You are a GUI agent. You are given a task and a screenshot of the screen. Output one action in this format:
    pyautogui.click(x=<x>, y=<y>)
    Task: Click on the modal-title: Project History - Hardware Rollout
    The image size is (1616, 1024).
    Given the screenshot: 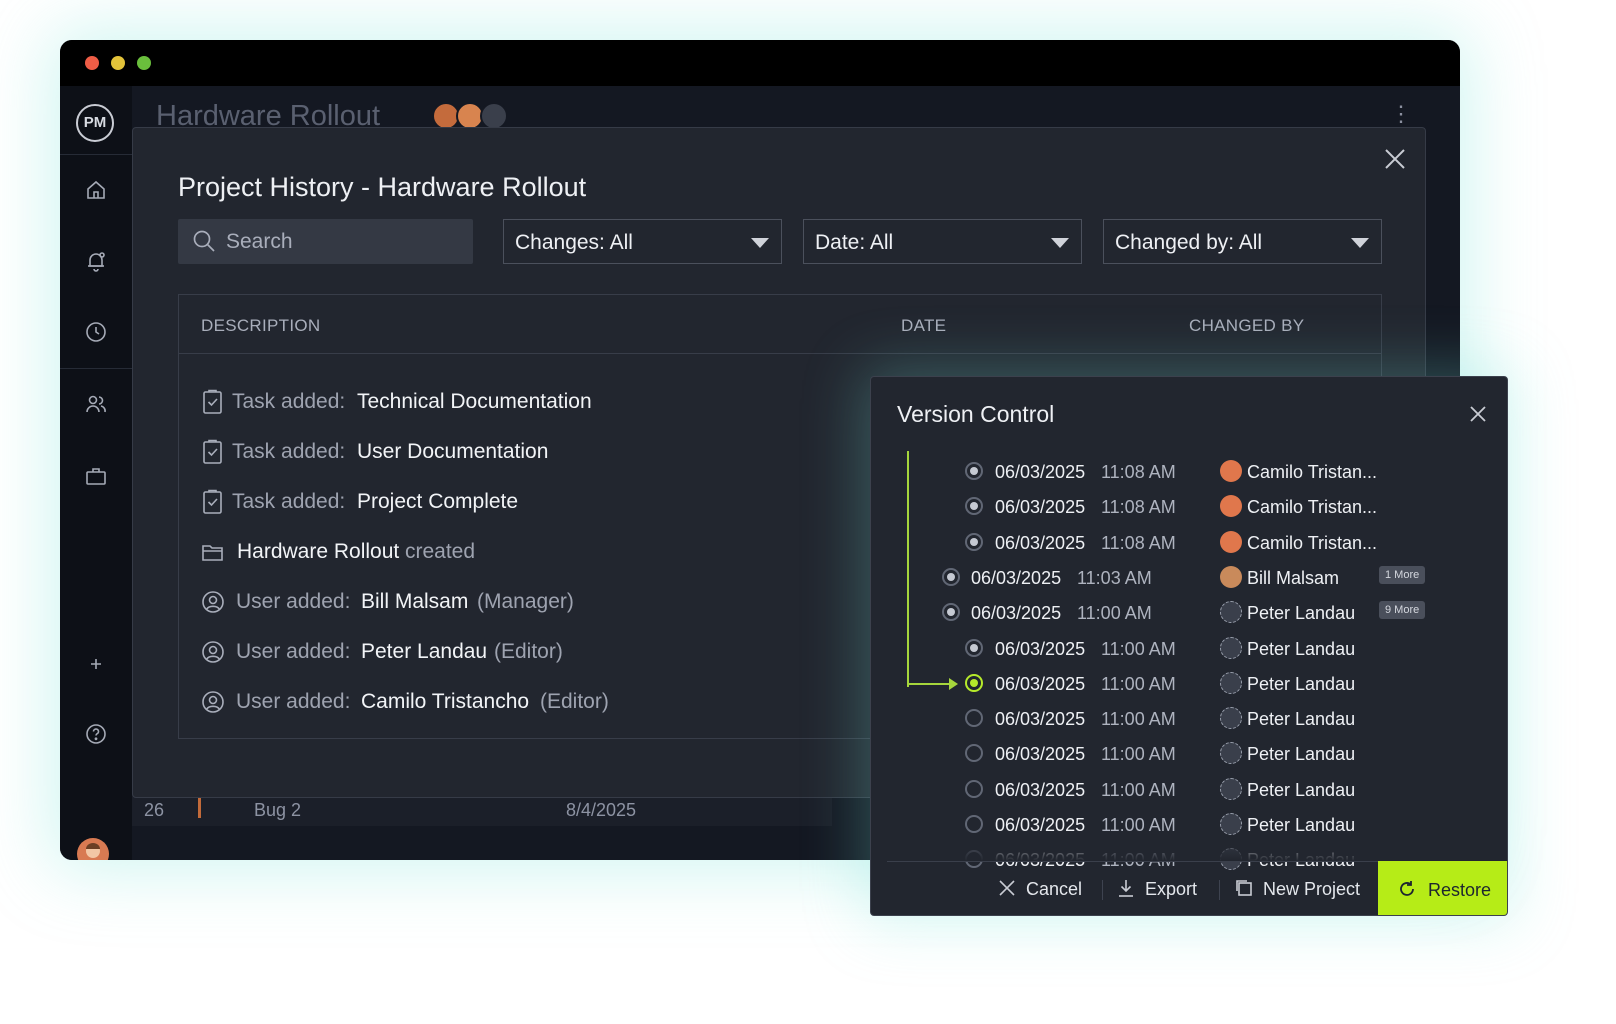 What is the action you would take?
    pyautogui.click(x=382, y=187)
    